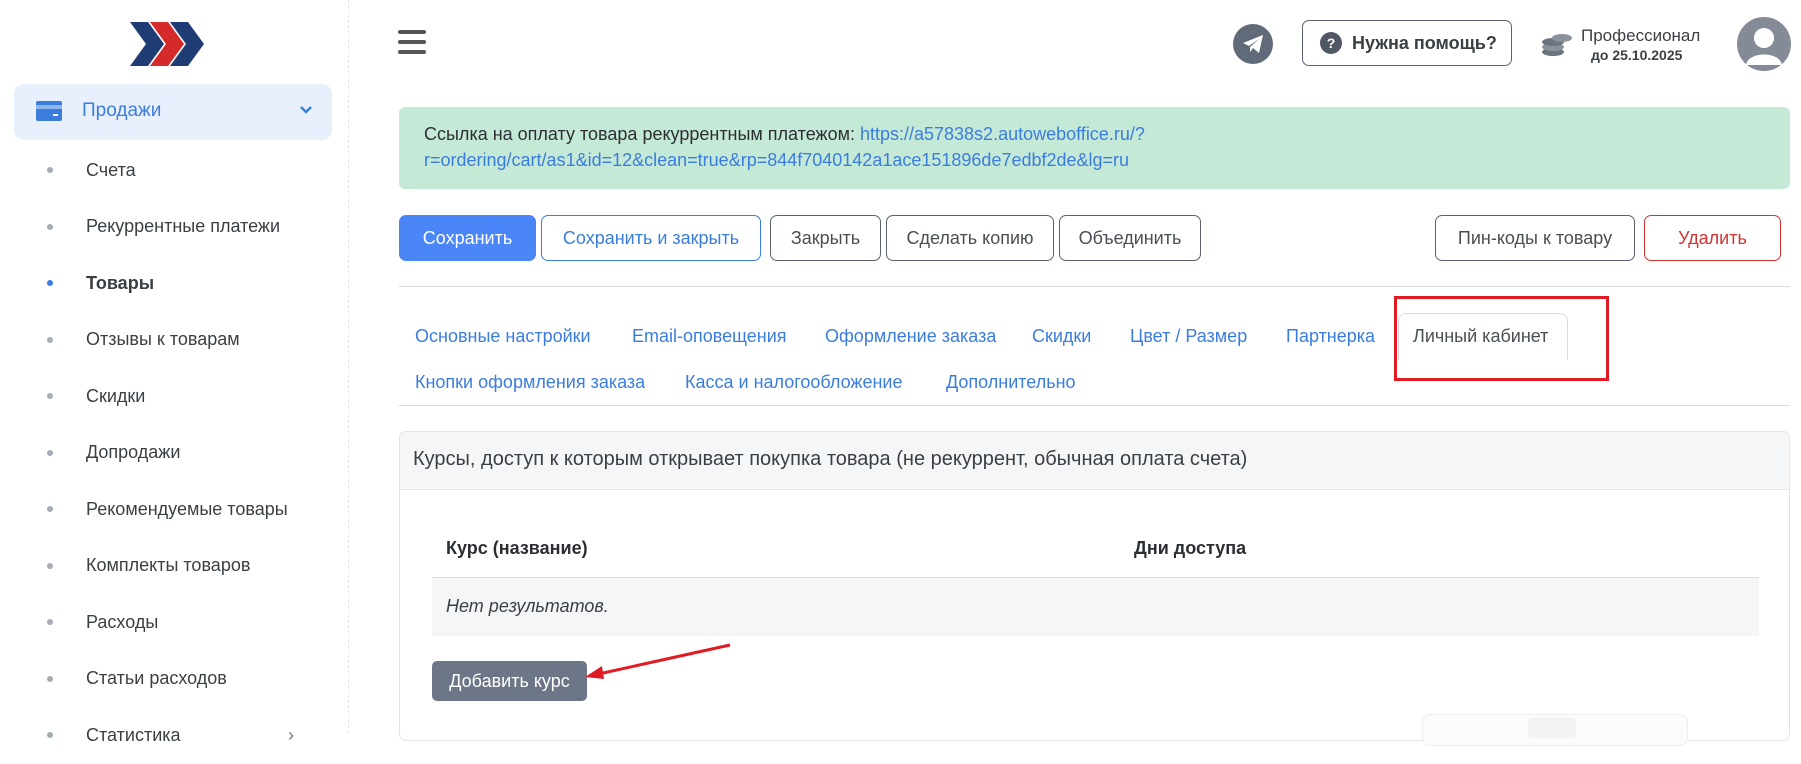 Image resolution: width=1801 pixels, height=764 pixels. Describe the element at coordinates (1424, 42) in the screenshot. I see `help-button-label: Нужна помощь?` at that location.